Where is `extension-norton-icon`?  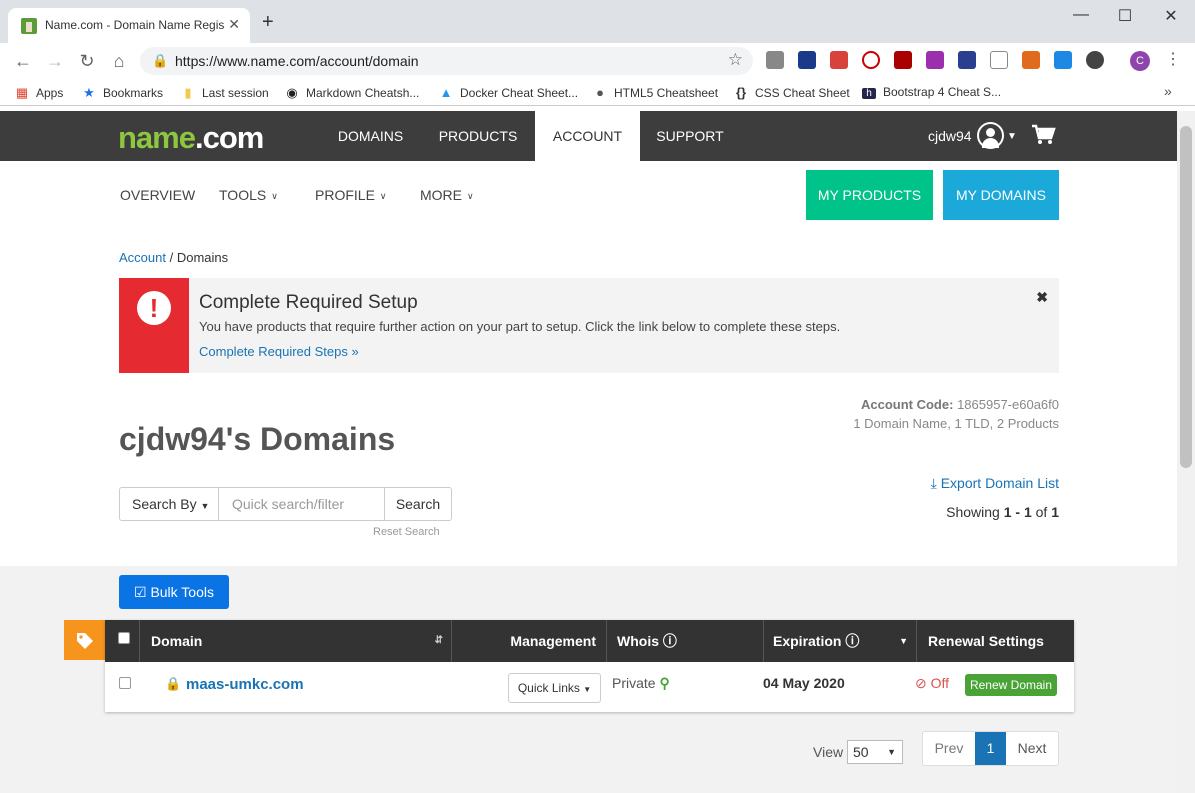
extension-norton-icon is located at coordinates (807, 60).